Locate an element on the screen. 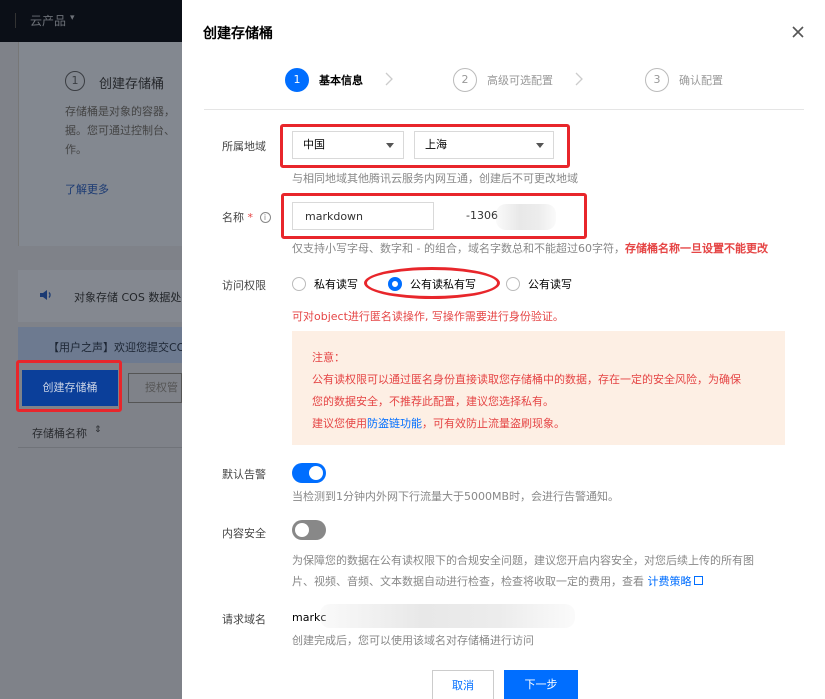 The height and width of the screenshot is (699, 825). content-security-line-2: 片、视频、音频、文本数据自动进行检查，检查将收取一定的费用，查看 计费策略 is located at coordinates (542, 581).